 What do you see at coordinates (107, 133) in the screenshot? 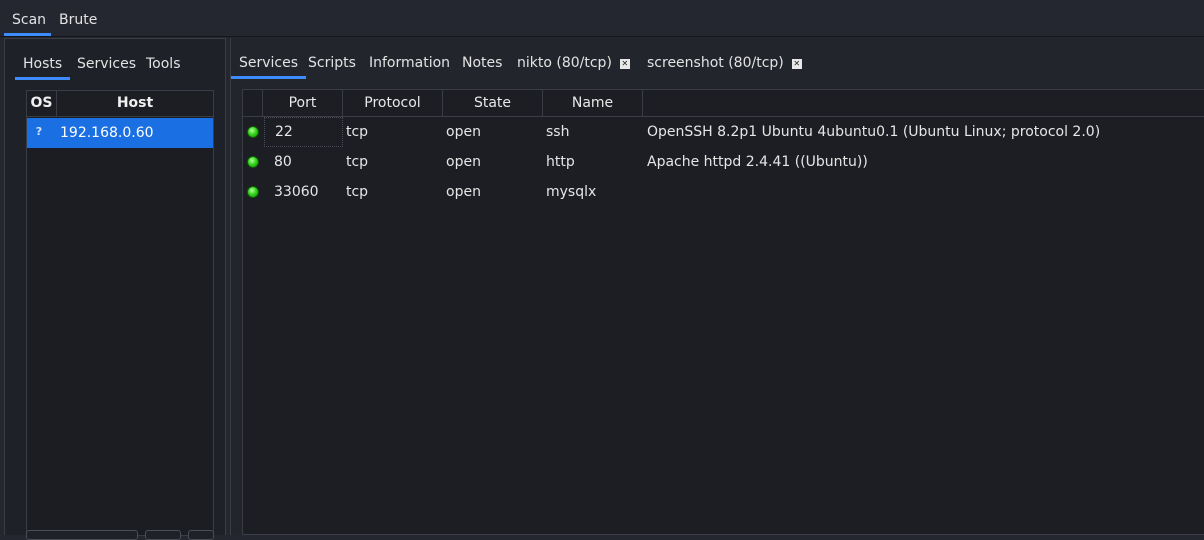
I see `host-address: 192.168.0.60` at bounding box center [107, 133].